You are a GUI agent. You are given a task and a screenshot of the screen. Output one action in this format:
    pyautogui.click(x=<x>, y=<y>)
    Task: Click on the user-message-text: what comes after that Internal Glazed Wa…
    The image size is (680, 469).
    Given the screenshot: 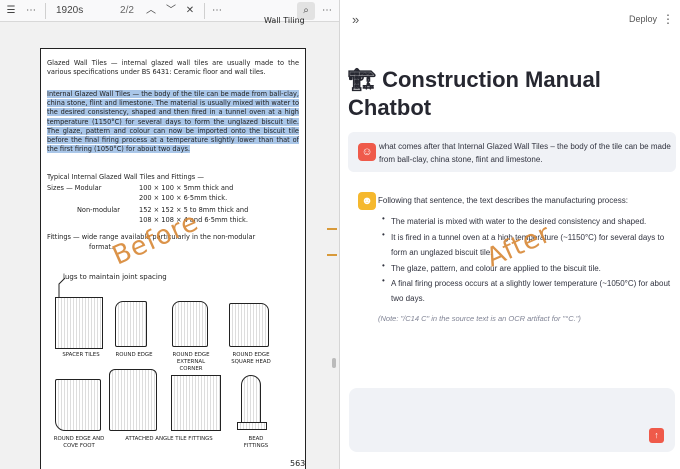 What is the action you would take?
    pyautogui.click(x=525, y=153)
    